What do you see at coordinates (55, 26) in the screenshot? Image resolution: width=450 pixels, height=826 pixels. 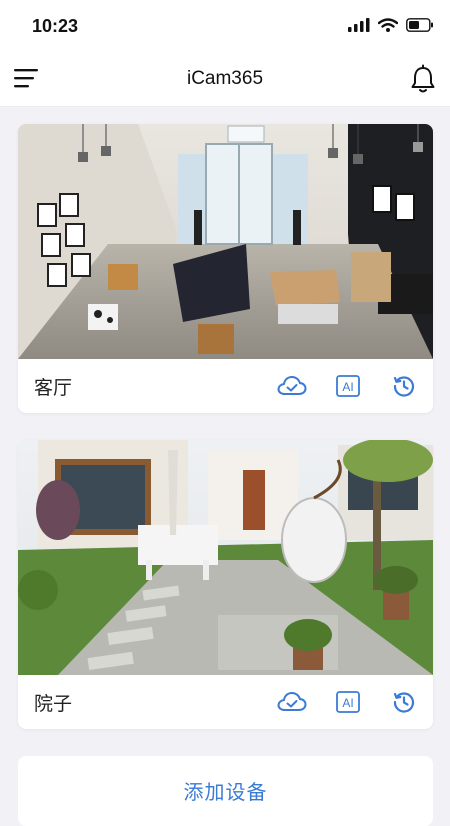 I see `status-time: 10:23` at bounding box center [55, 26].